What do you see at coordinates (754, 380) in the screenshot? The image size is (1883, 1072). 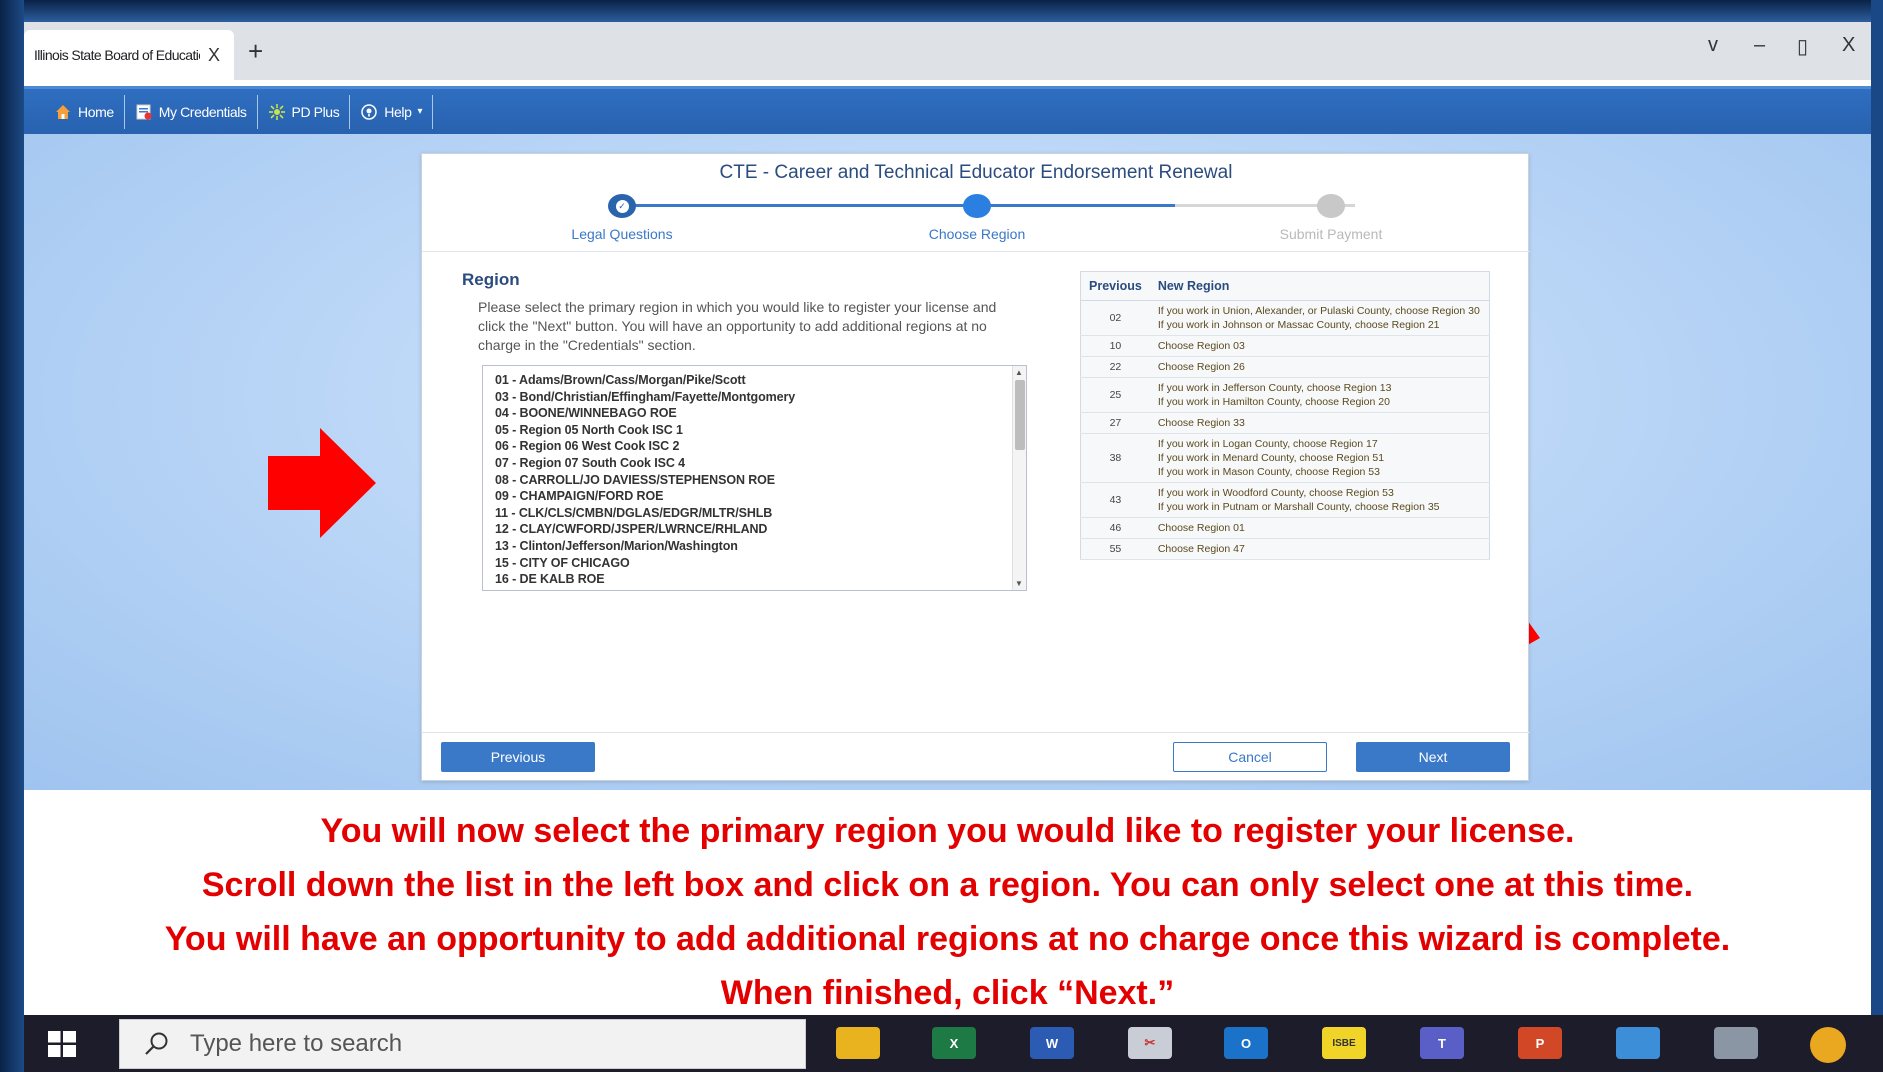 I see `region-option: 01 - Adams/Brown/Cass/Morgan/Pike/Scott` at bounding box center [754, 380].